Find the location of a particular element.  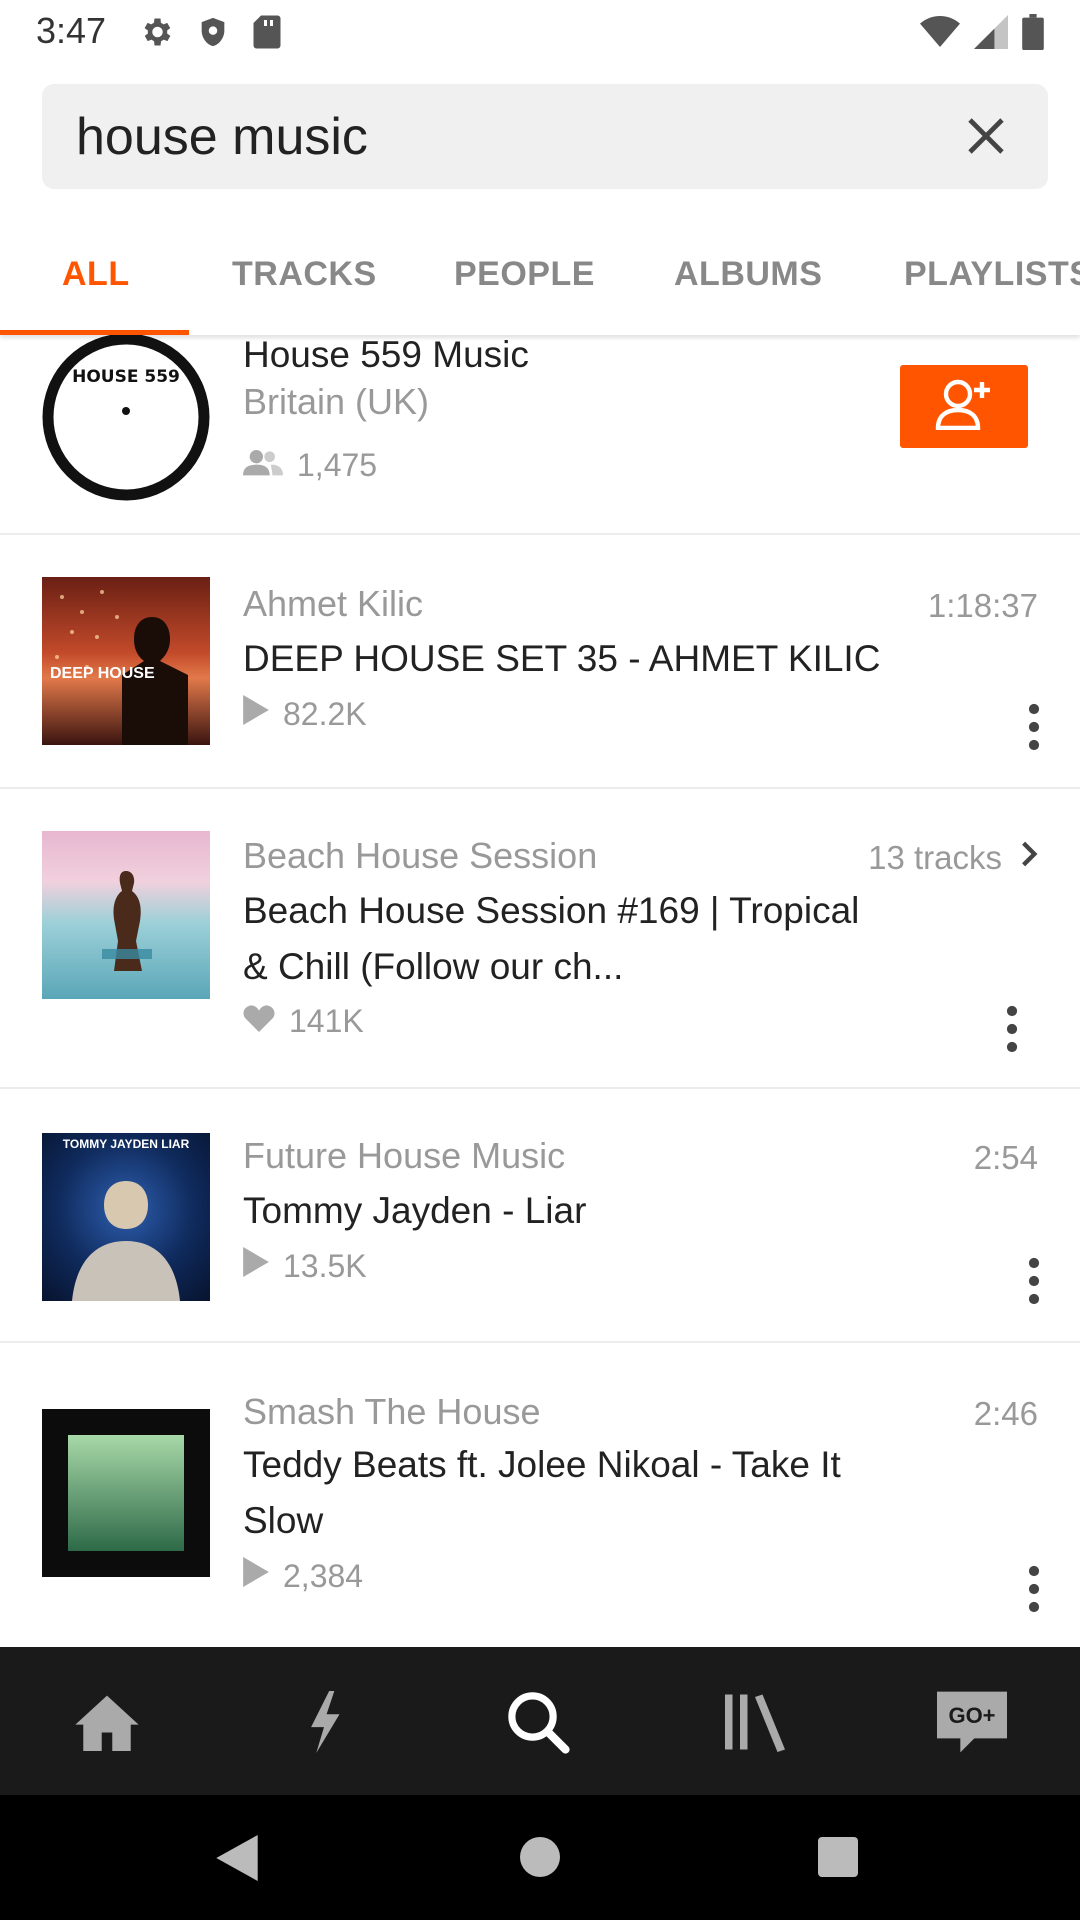

avatar-logo-text: HOUSE 559 is located at coordinates (126, 377).